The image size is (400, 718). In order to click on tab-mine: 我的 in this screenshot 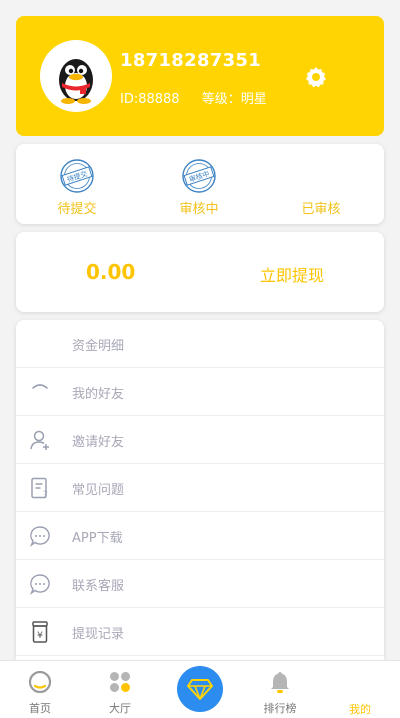, I will do `click(360, 689)`.